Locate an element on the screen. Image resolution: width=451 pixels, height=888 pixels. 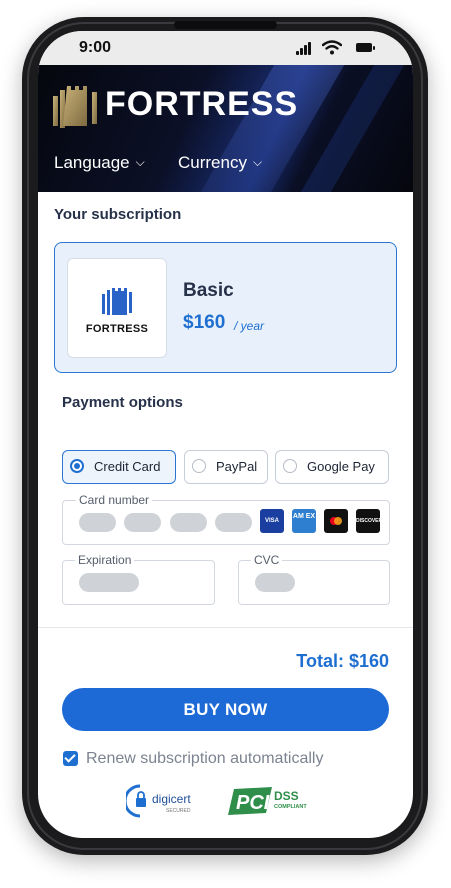
credit-card-option: Credit Card is located at coordinates (119, 467).